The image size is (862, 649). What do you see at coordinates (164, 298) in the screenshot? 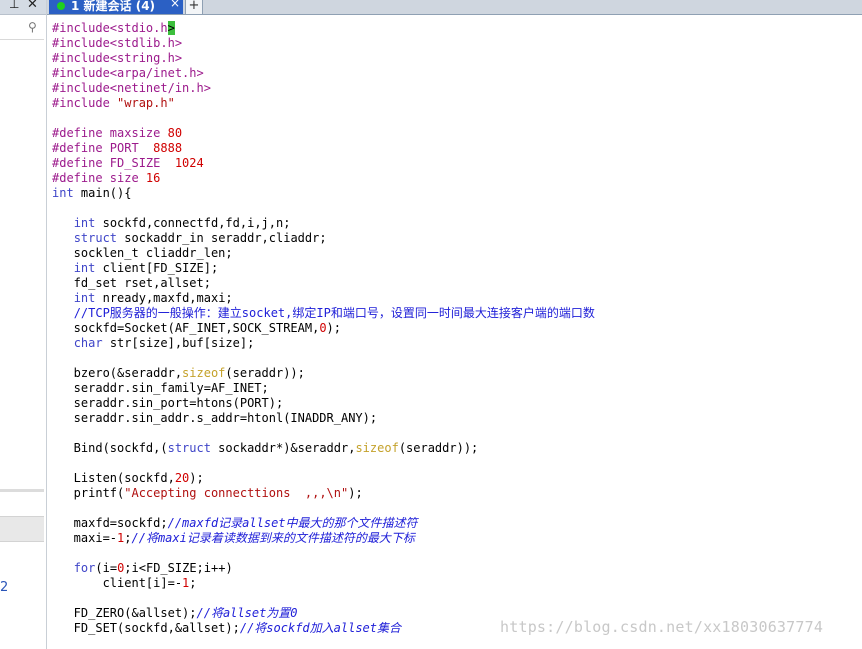
I see `code-token: nready,maxfd,maxi;` at bounding box center [164, 298].